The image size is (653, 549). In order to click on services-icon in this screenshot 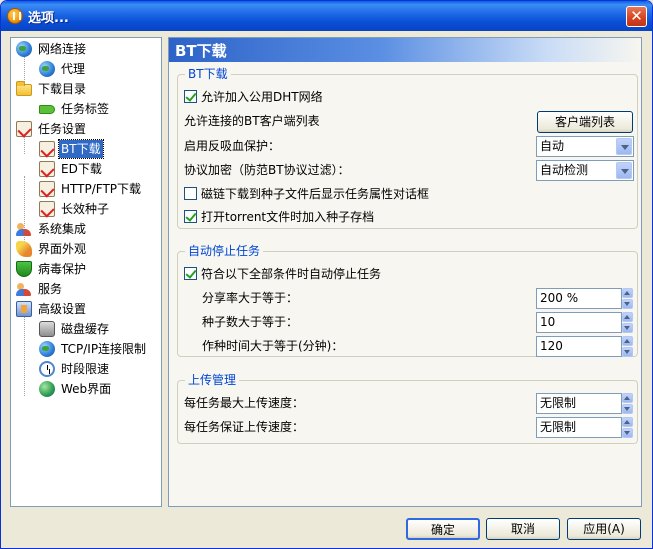, I will do `click(24, 289)`.